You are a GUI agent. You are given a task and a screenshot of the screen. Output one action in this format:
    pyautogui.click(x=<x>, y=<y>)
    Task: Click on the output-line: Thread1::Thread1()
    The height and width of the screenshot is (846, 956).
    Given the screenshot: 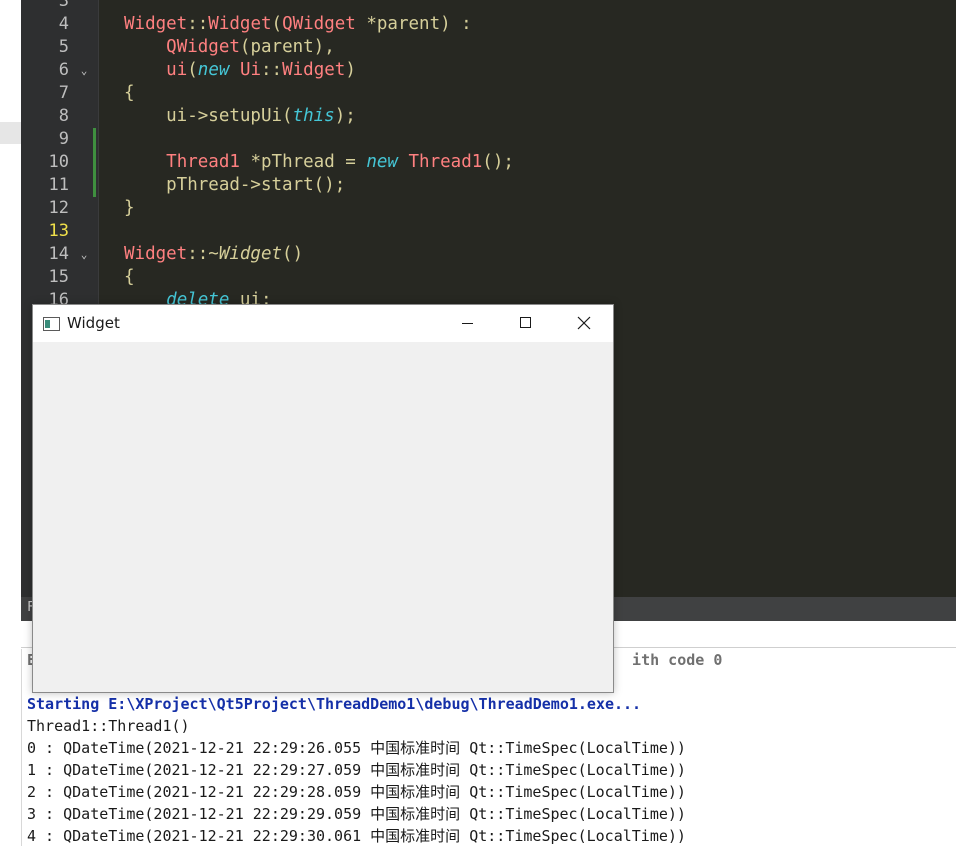 What is the action you would take?
    pyautogui.click(x=108, y=726)
    